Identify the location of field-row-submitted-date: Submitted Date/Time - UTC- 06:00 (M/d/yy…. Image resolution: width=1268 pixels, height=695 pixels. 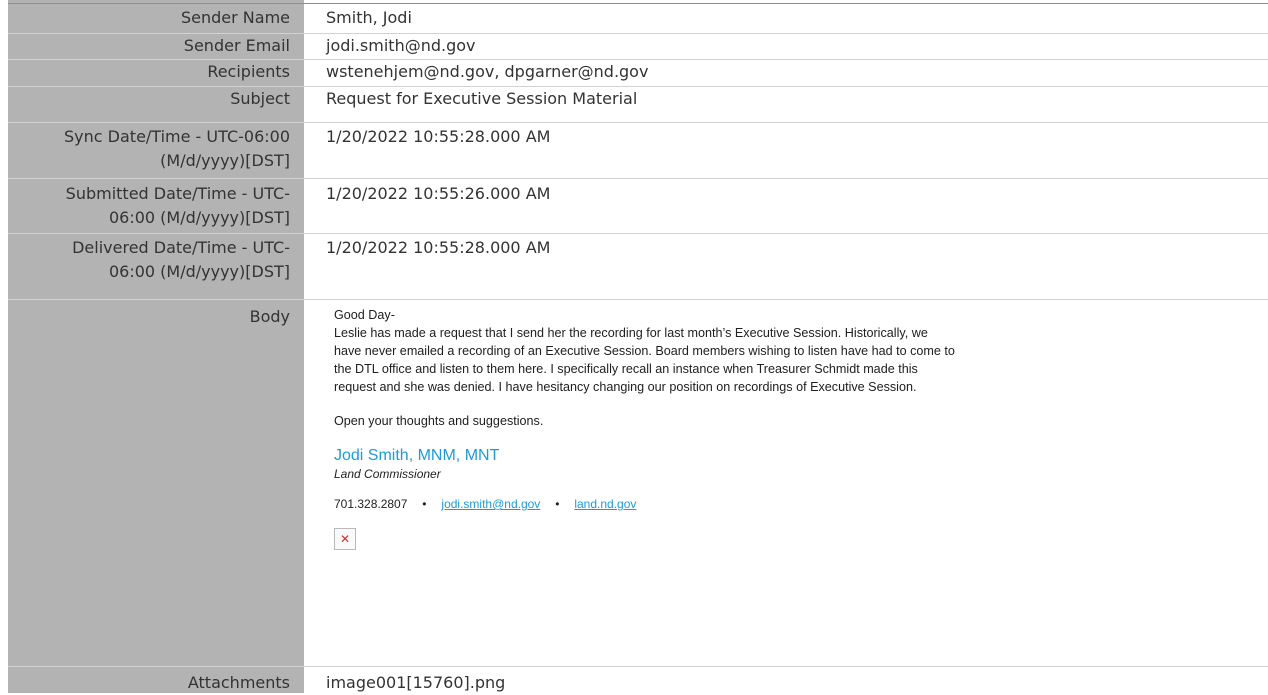
(638, 206).